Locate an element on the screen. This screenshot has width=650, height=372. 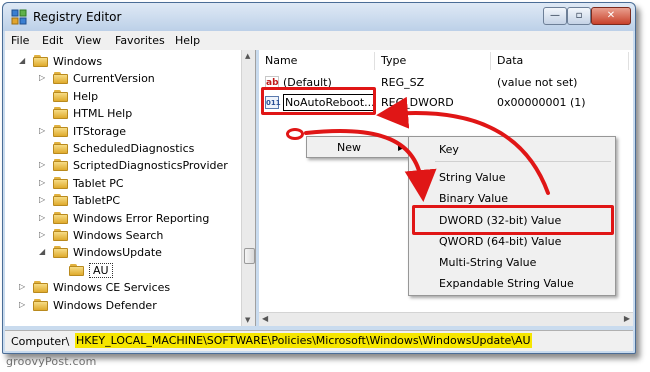
horizontal-scrollbar: ◀ ▶ is located at coordinates (446, 319).